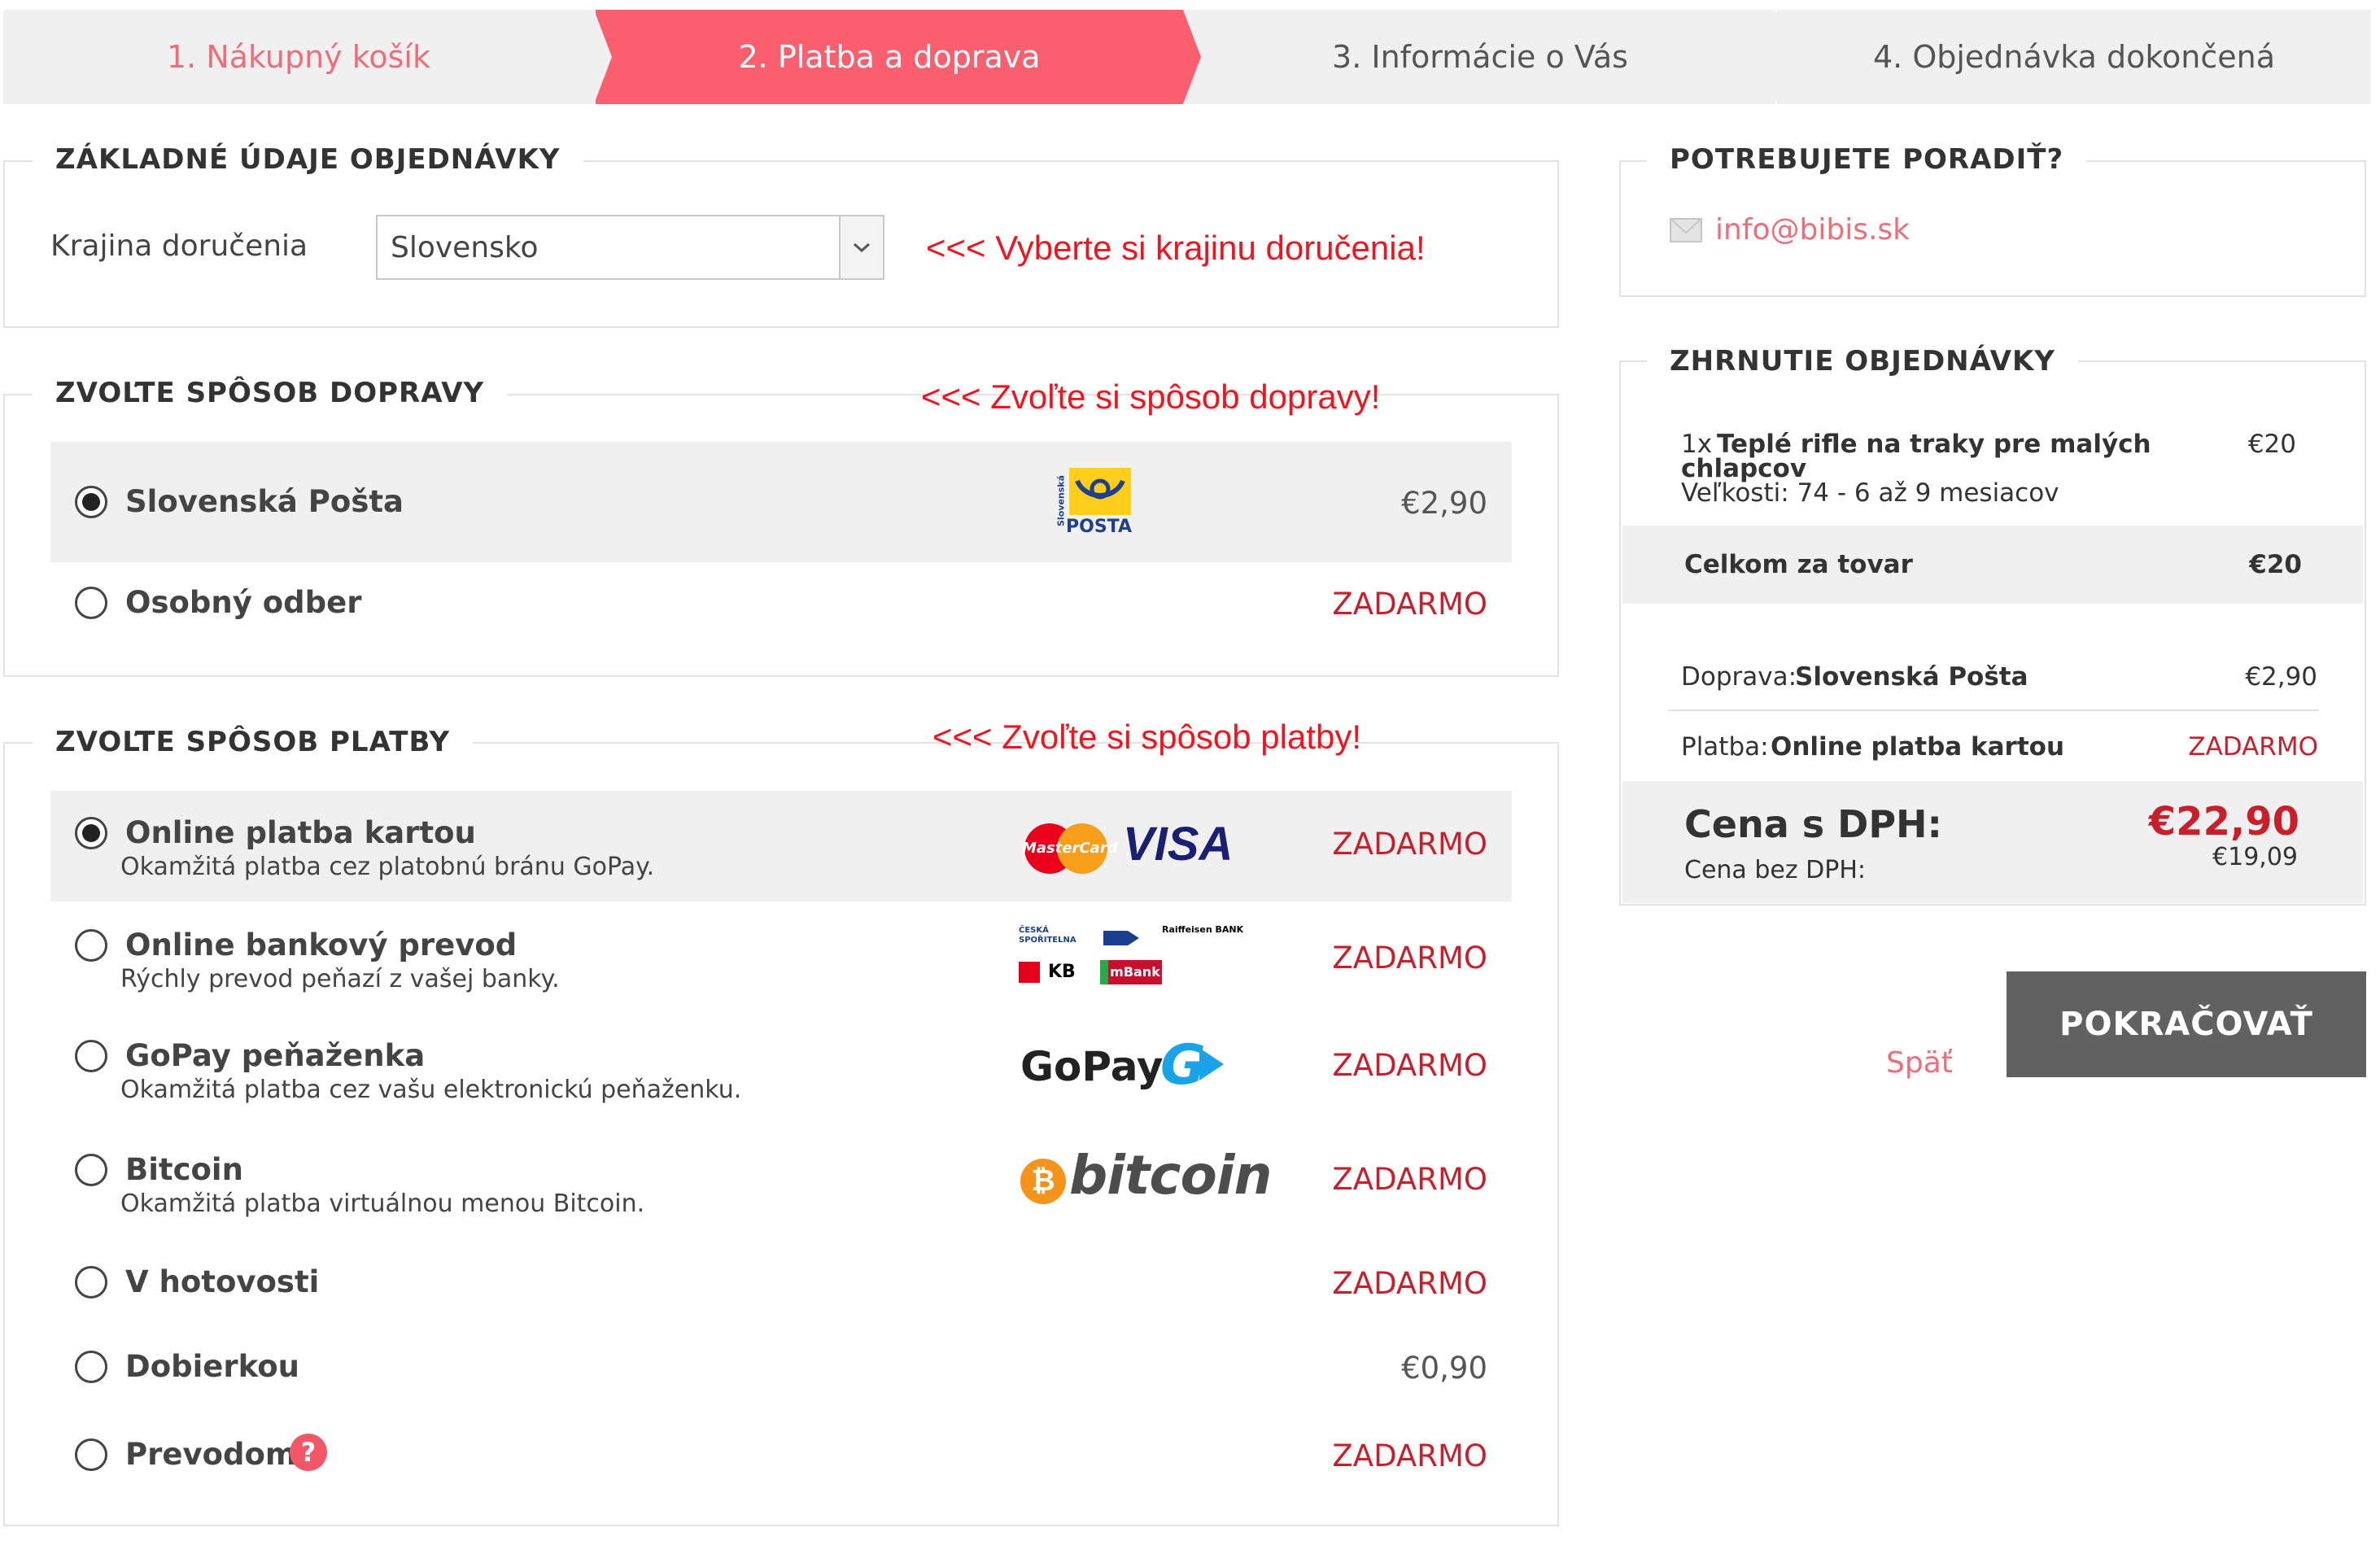 This screenshot has width=2380, height=1554. I want to click on help-title: POTREBUJETE PORADIŤ?, so click(1867, 159).